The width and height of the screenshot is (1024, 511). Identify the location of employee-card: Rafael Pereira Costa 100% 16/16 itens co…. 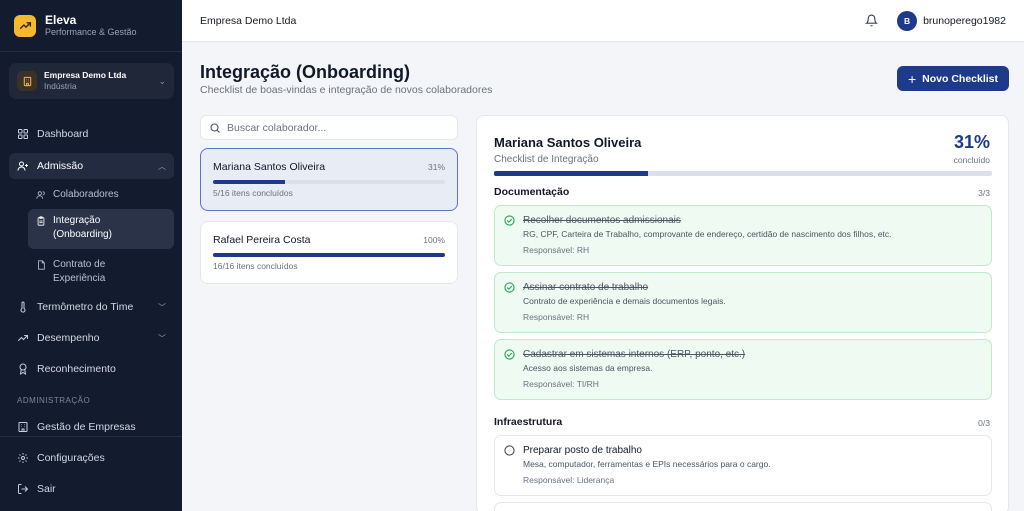
(329, 252).